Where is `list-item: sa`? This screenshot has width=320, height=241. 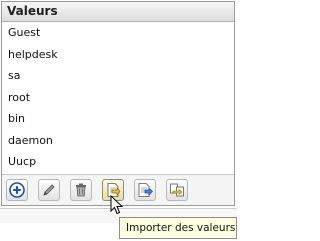 list-item: sa is located at coordinates (118, 76).